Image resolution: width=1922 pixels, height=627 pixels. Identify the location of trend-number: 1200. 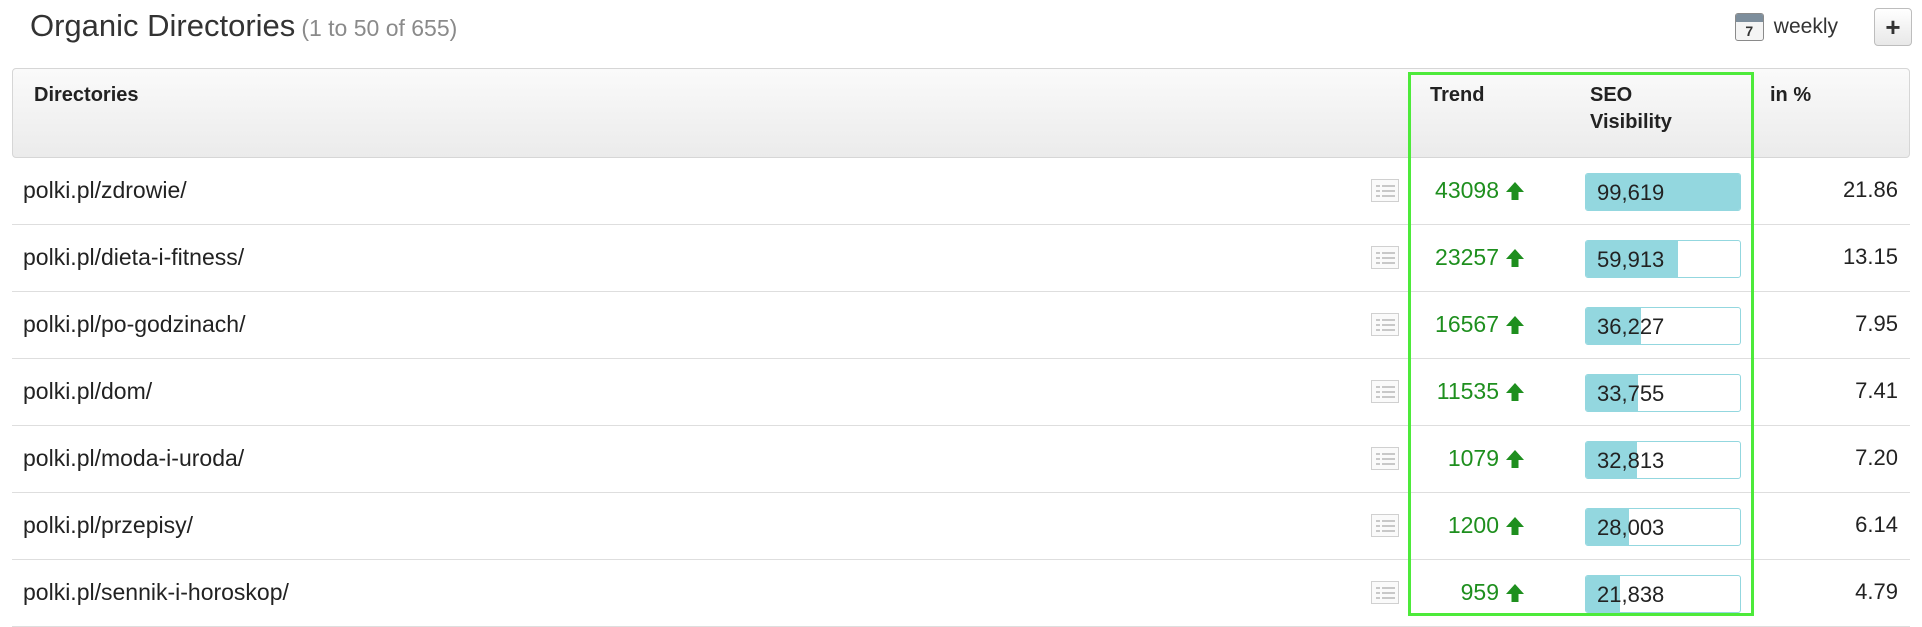
(1473, 525).